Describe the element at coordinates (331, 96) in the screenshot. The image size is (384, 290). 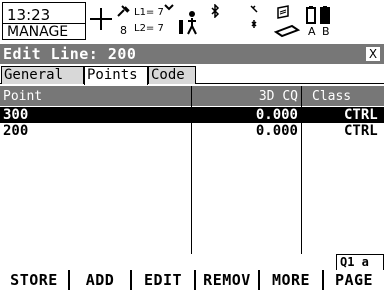
I see `column-header-class: Class` at that location.